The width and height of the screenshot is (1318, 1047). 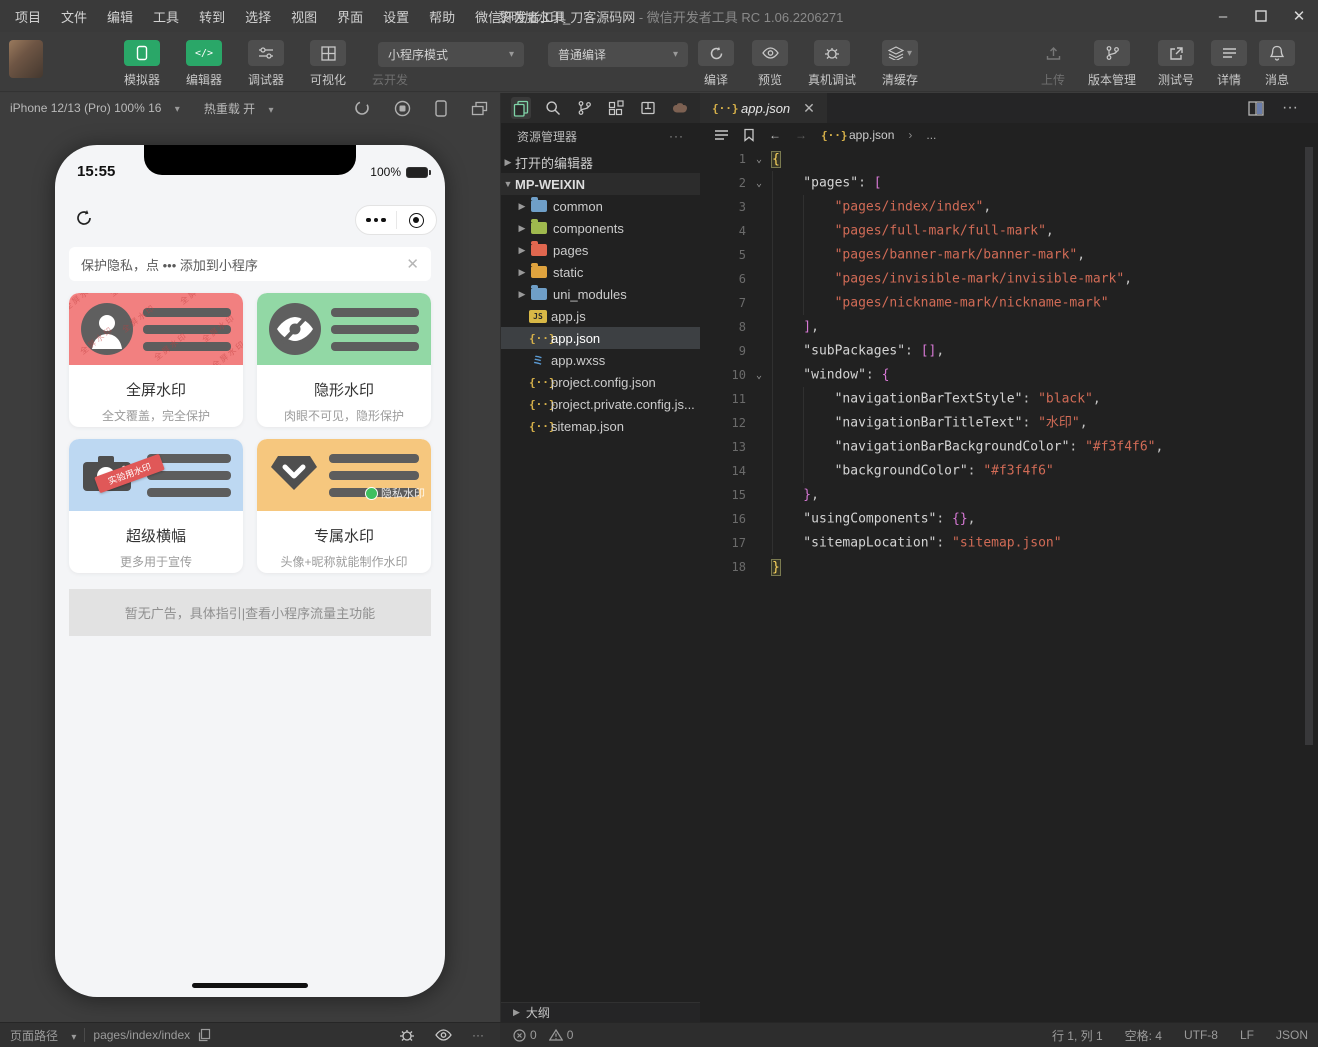 What do you see at coordinates (1002, 423) in the screenshot?
I see `code-line-12: 12 "navigationBarTitleText": "水印",` at bounding box center [1002, 423].